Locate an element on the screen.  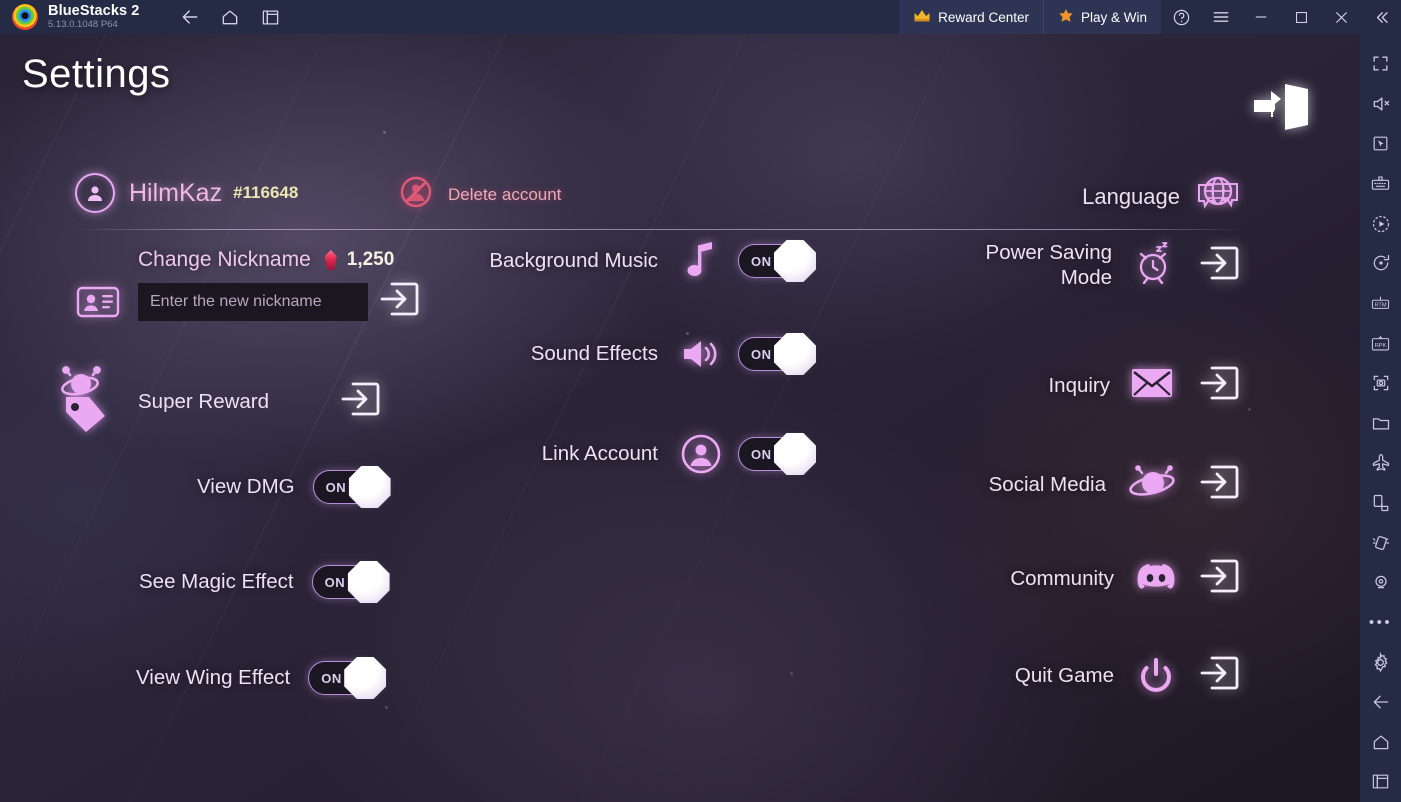
screenshot-icon is located at coordinates (1380, 383).